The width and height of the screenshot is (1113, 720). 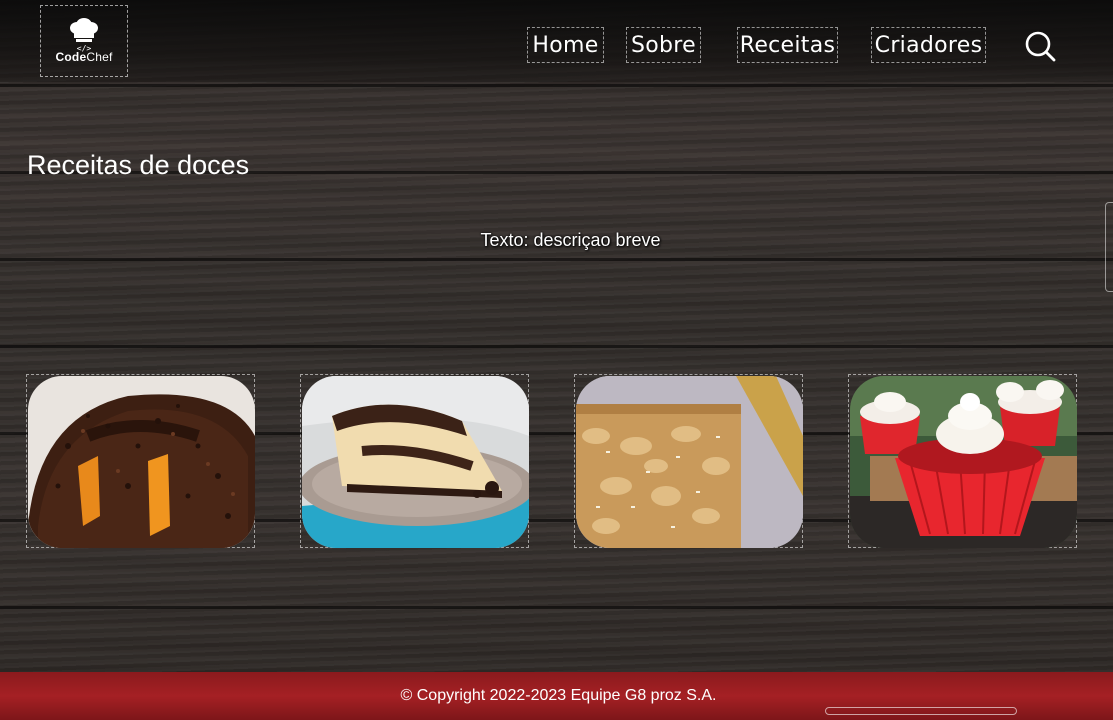 I want to click on recipe-card-chocolate-cake, so click(x=140, y=461).